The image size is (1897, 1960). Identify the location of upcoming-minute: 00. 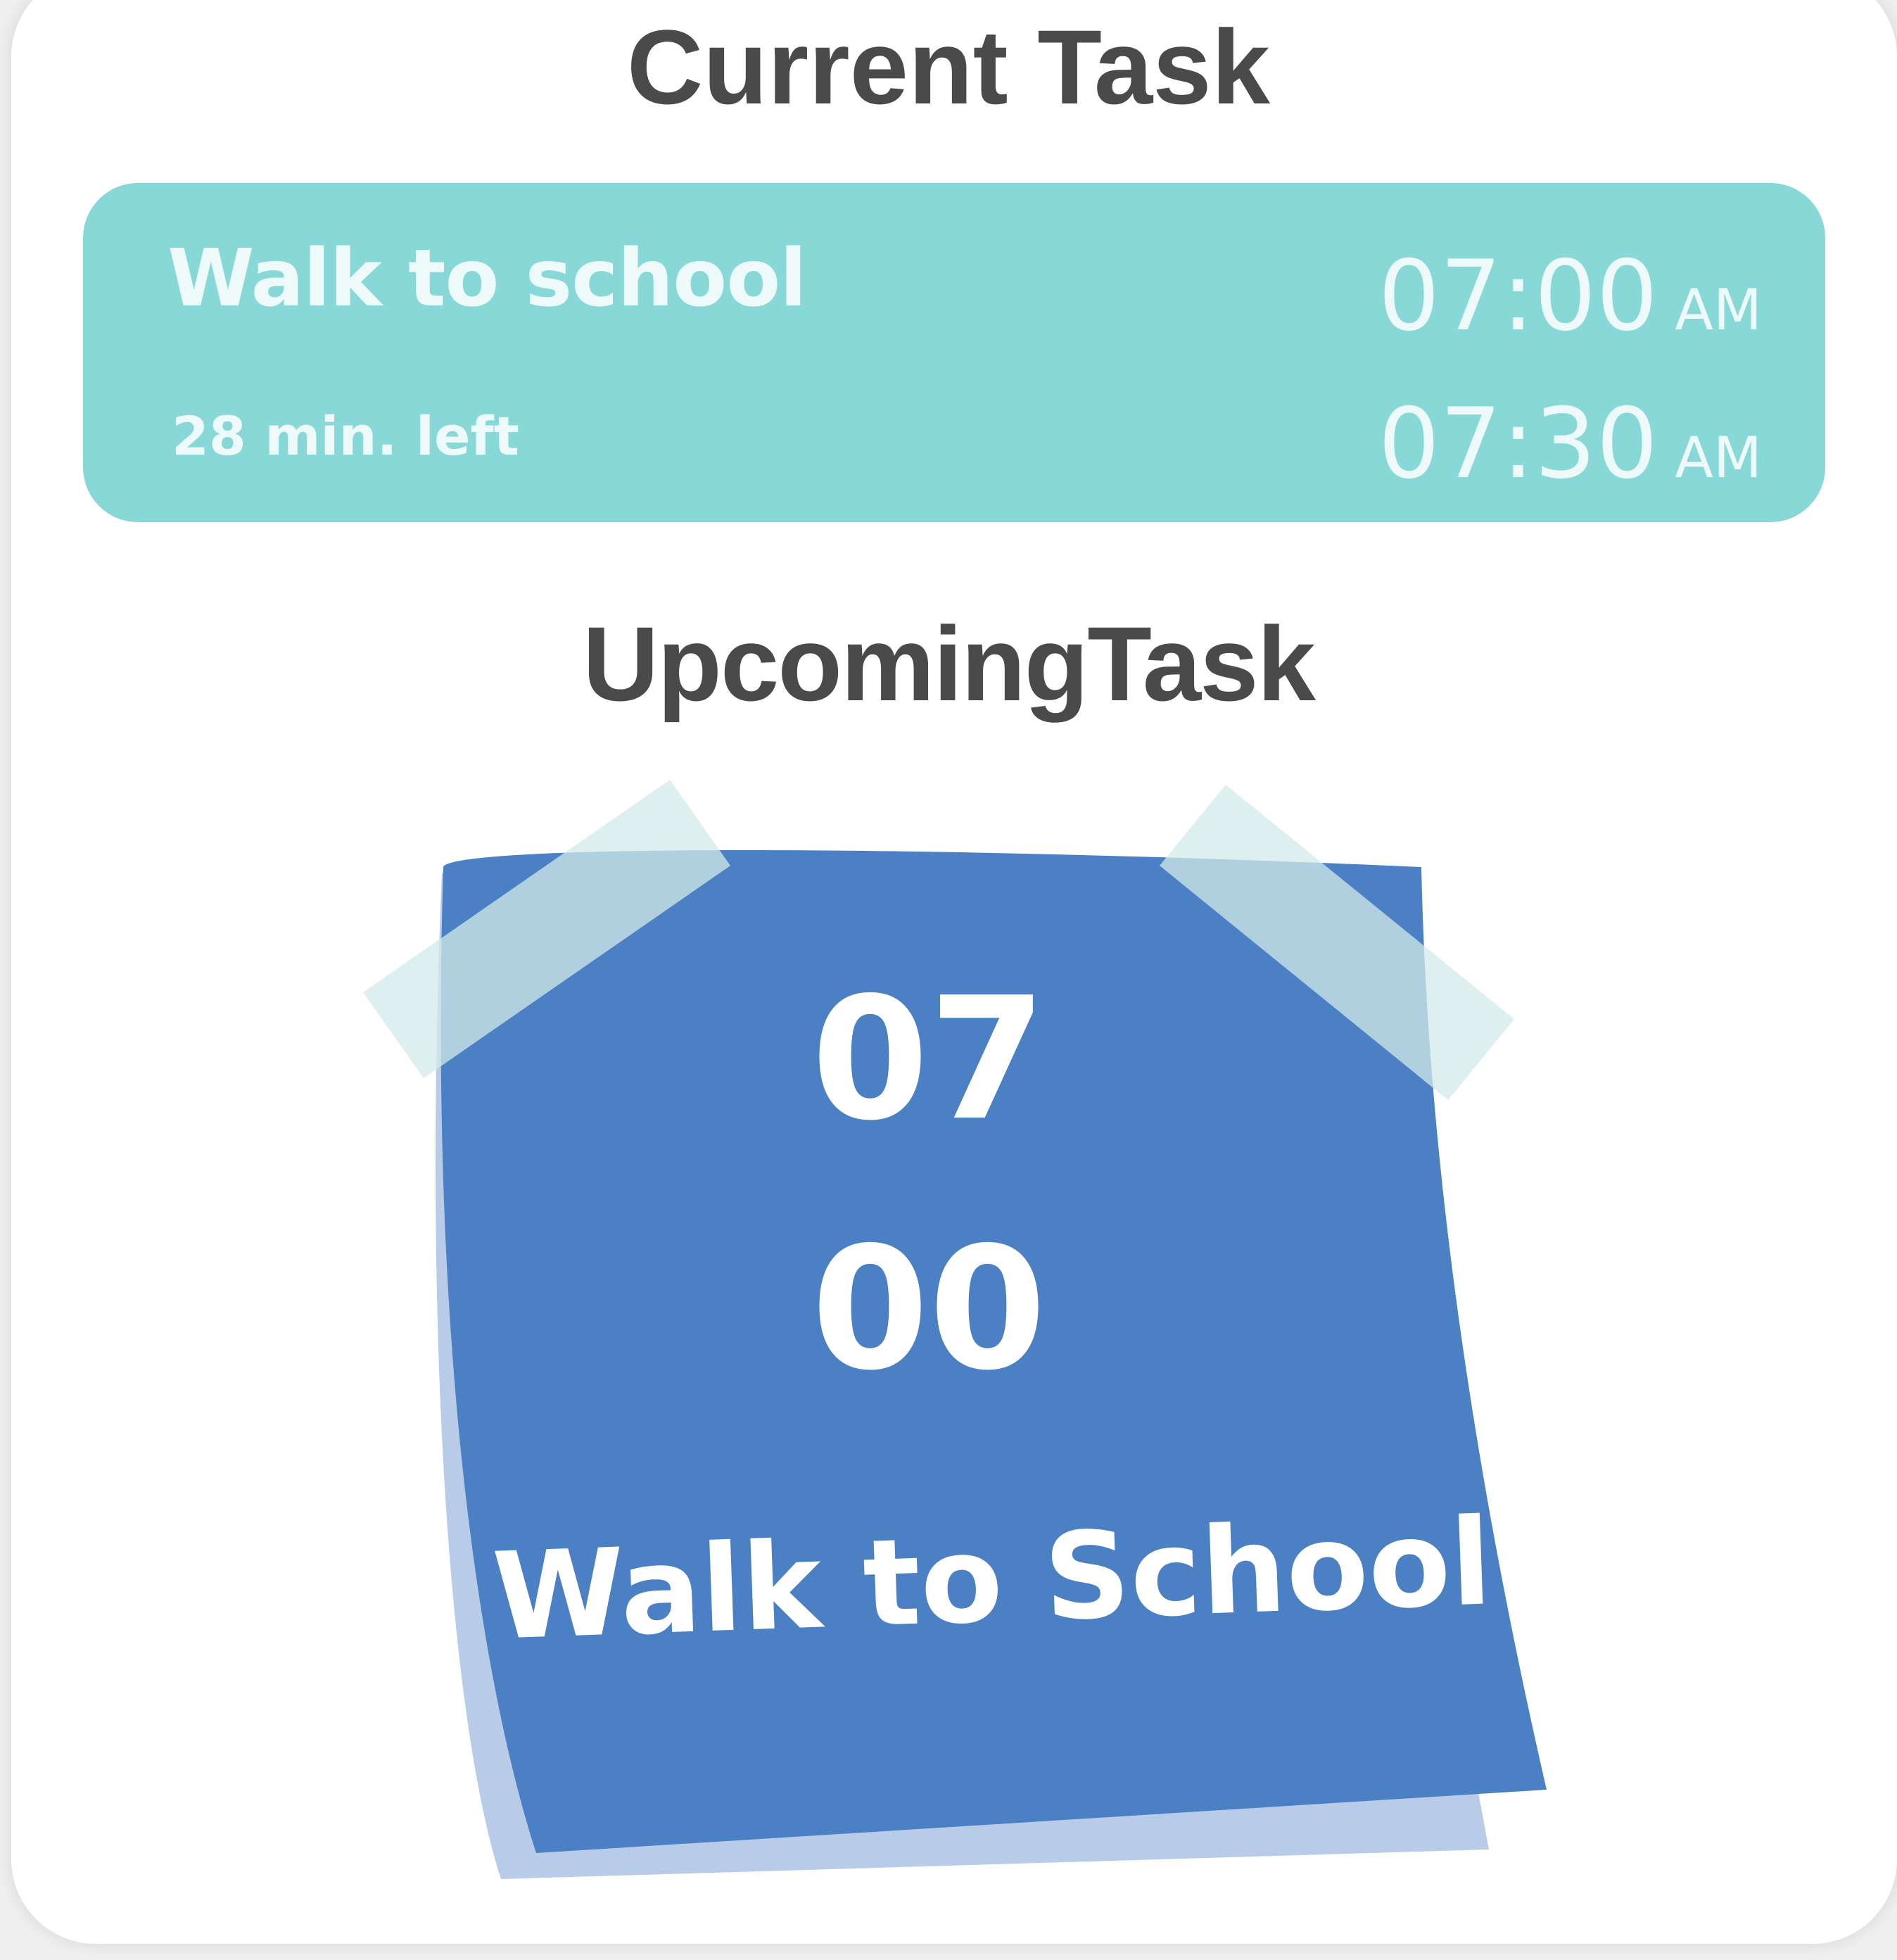
(928, 1309).